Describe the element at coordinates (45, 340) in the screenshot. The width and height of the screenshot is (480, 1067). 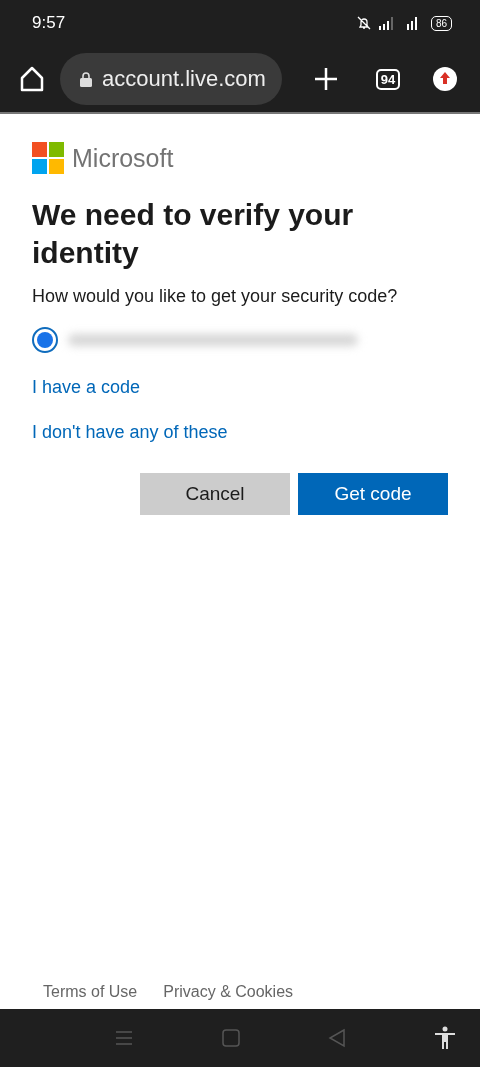
I see `radio-button` at that location.